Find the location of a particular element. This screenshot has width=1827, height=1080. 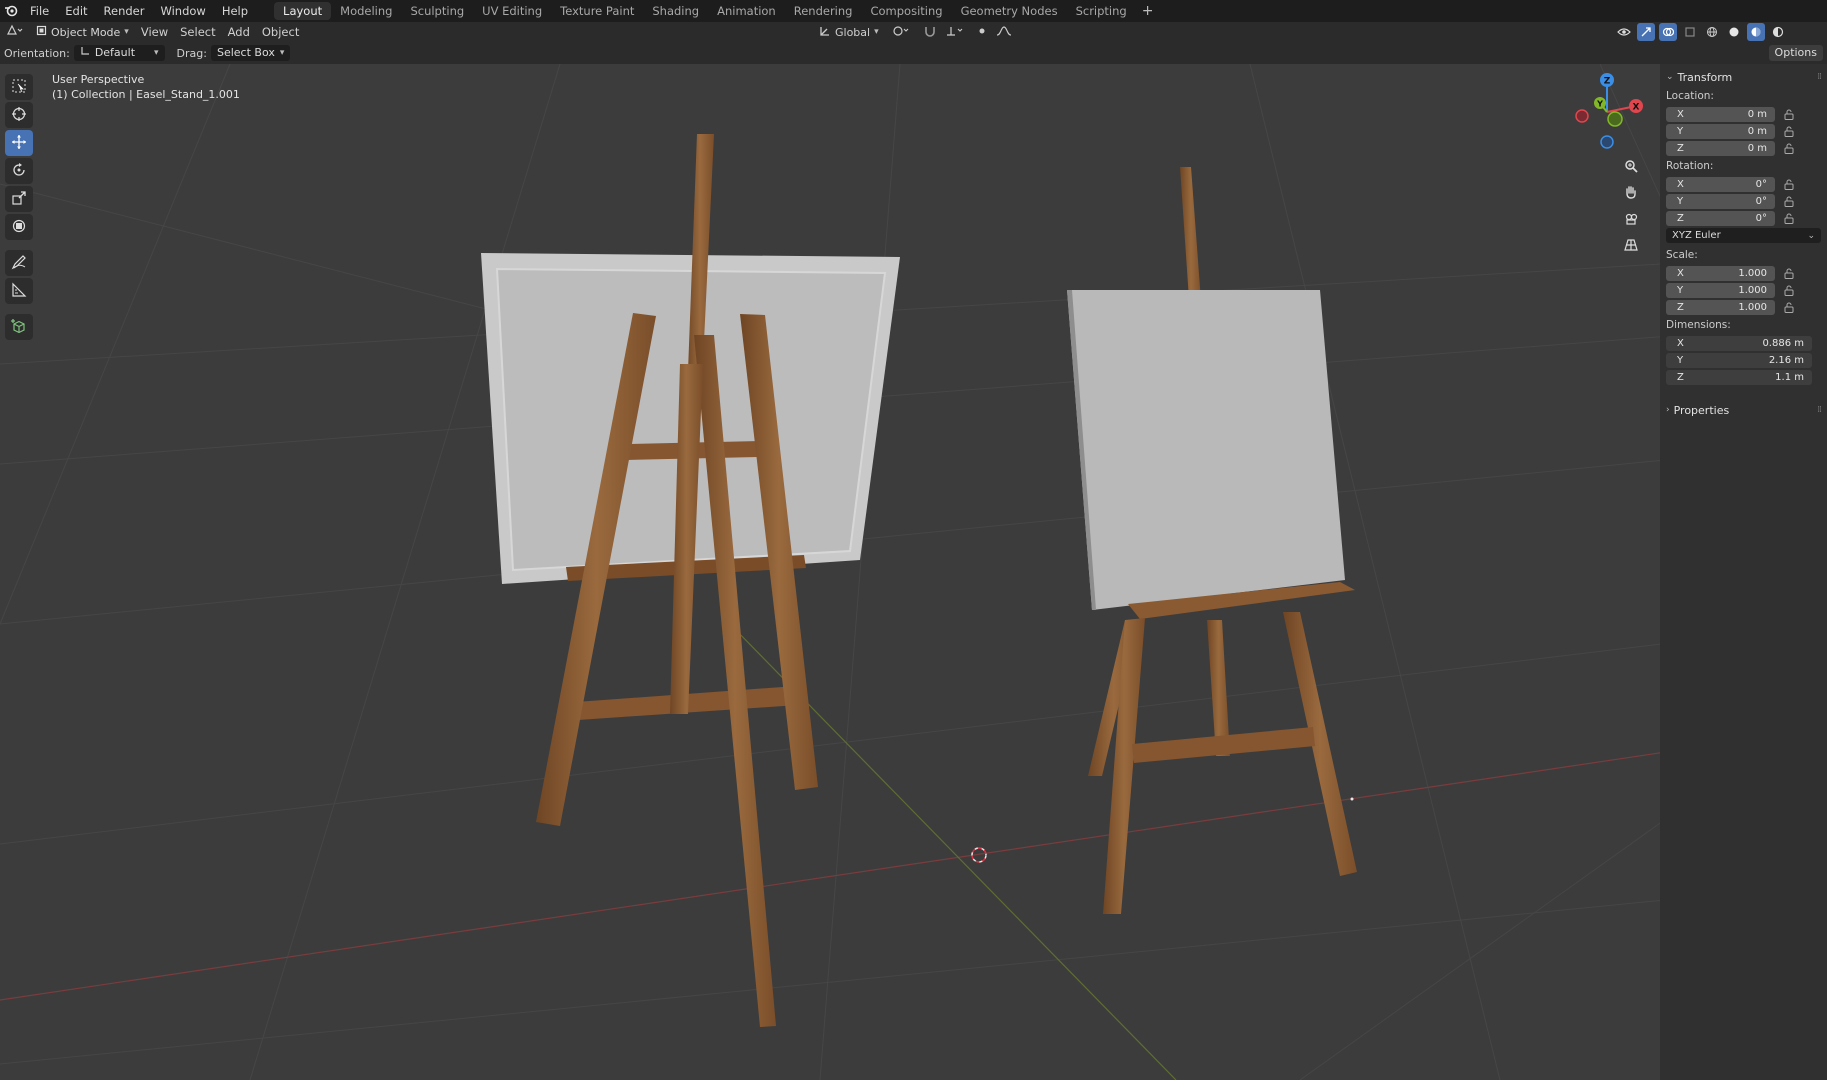

transform-tools: Global ▾ is located at coordinates (914, 32).